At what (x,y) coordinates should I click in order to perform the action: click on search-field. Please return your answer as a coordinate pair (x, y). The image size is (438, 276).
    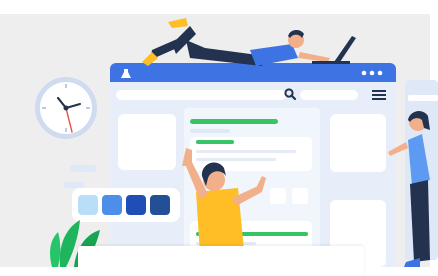
    Looking at the image, I should click on (329, 95).